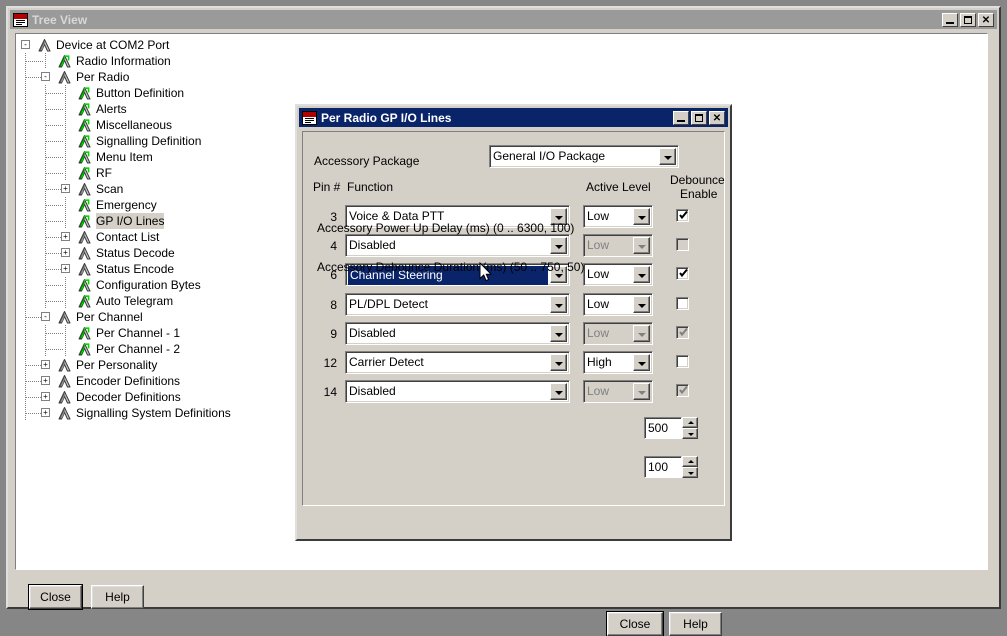 The height and width of the screenshot is (636, 1007). I want to click on tree-item-label: Per Channel - 2, so click(138, 349).